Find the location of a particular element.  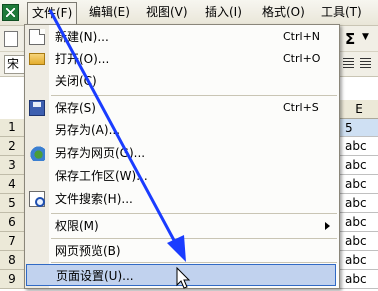

cell-e3: abc is located at coordinates (358, 165).